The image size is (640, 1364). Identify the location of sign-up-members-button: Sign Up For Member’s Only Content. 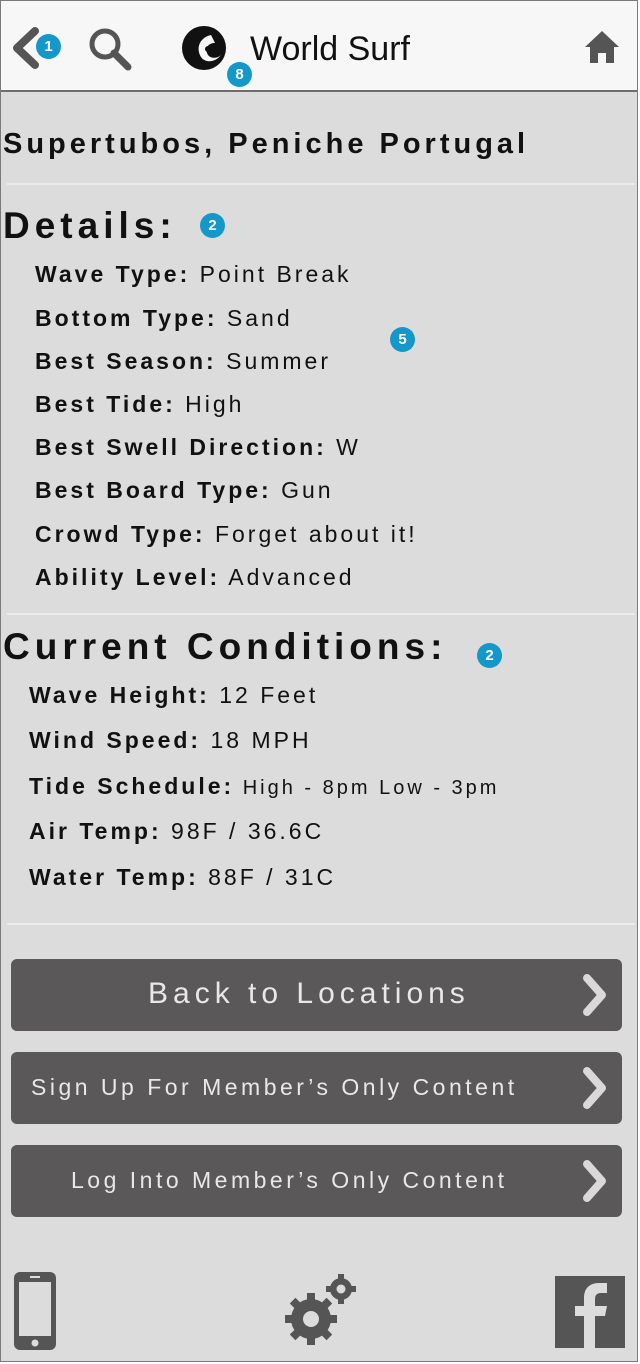
(316, 1088).